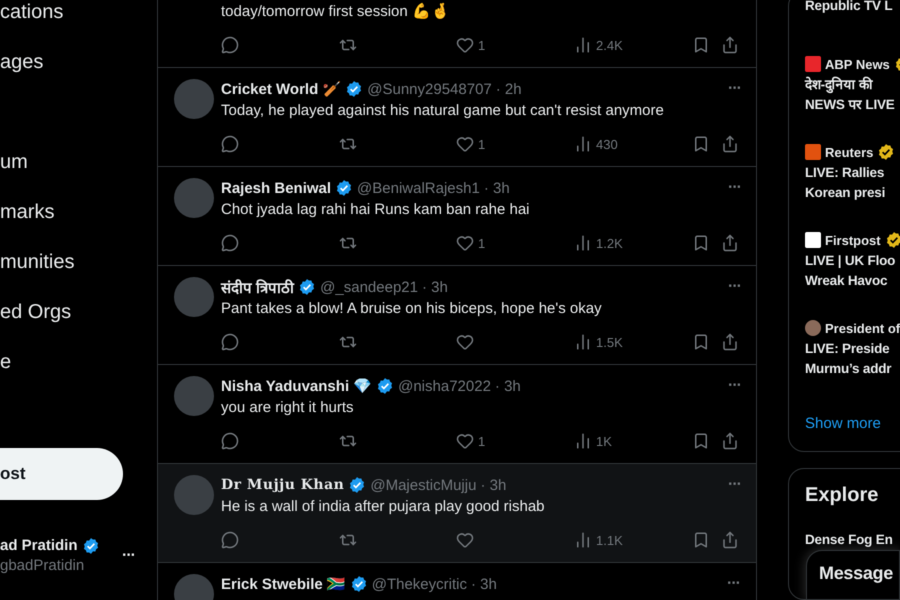 Image resolution: width=900 pixels, height=600 pixels. Describe the element at coordinates (852, 173) in the screenshot. I see `news-headline: LIVE: Rallies` at that location.